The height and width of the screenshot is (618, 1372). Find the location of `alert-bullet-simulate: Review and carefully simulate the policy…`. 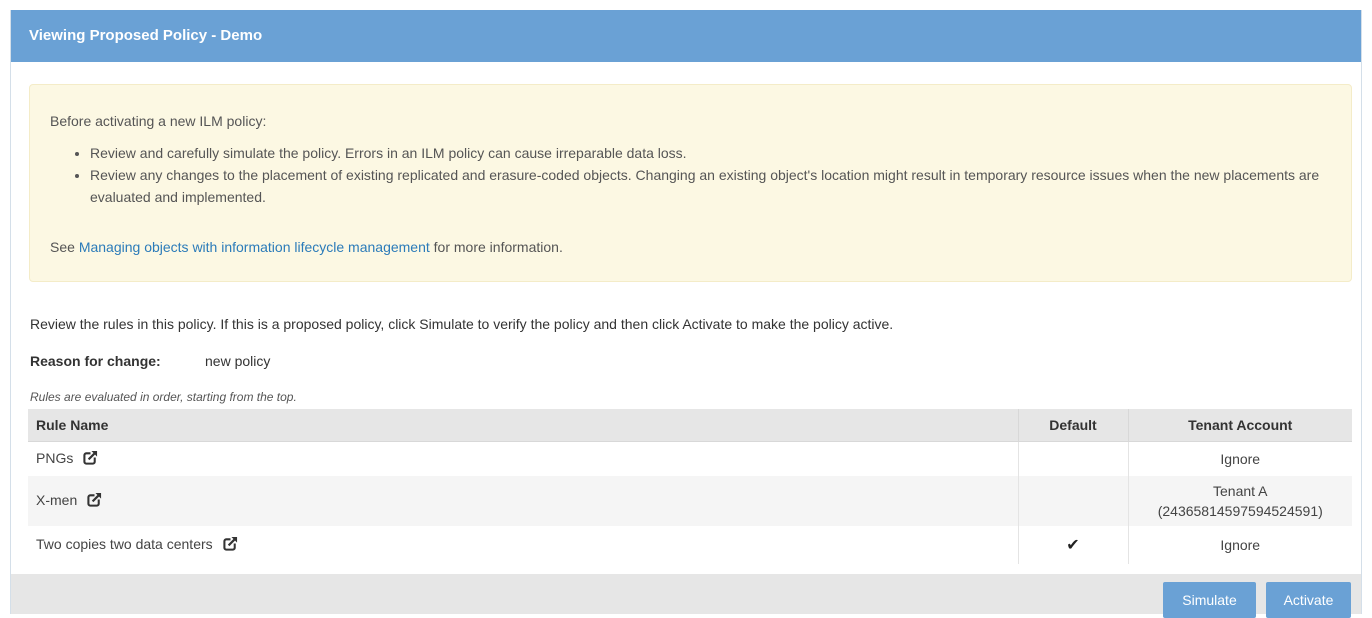

alert-bullet-simulate: Review and carefully simulate the policy… is located at coordinates (720, 153).